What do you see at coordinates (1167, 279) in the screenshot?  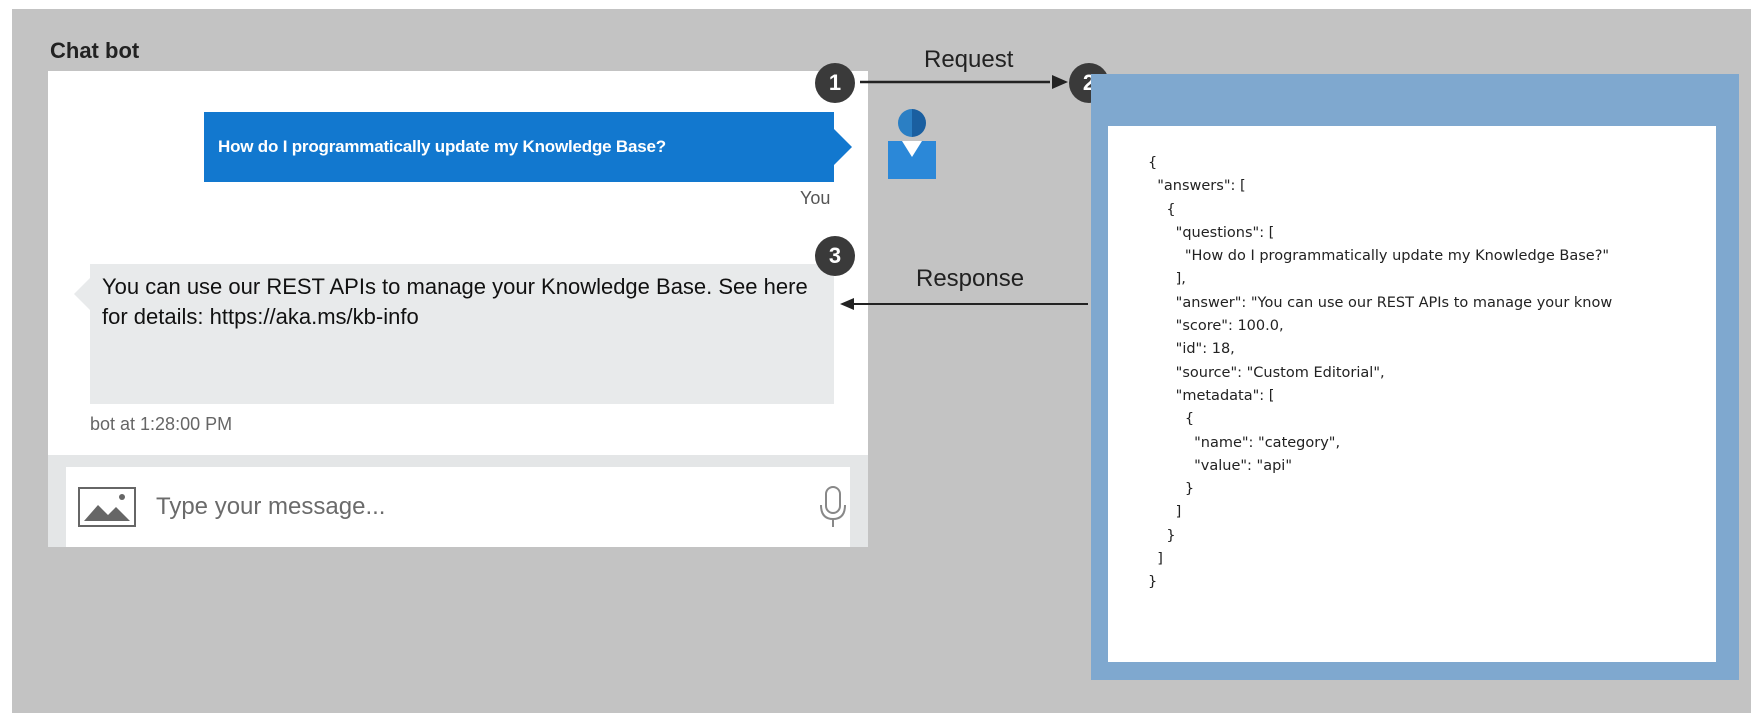 I see `json-line: ],` at bounding box center [1167, 279].